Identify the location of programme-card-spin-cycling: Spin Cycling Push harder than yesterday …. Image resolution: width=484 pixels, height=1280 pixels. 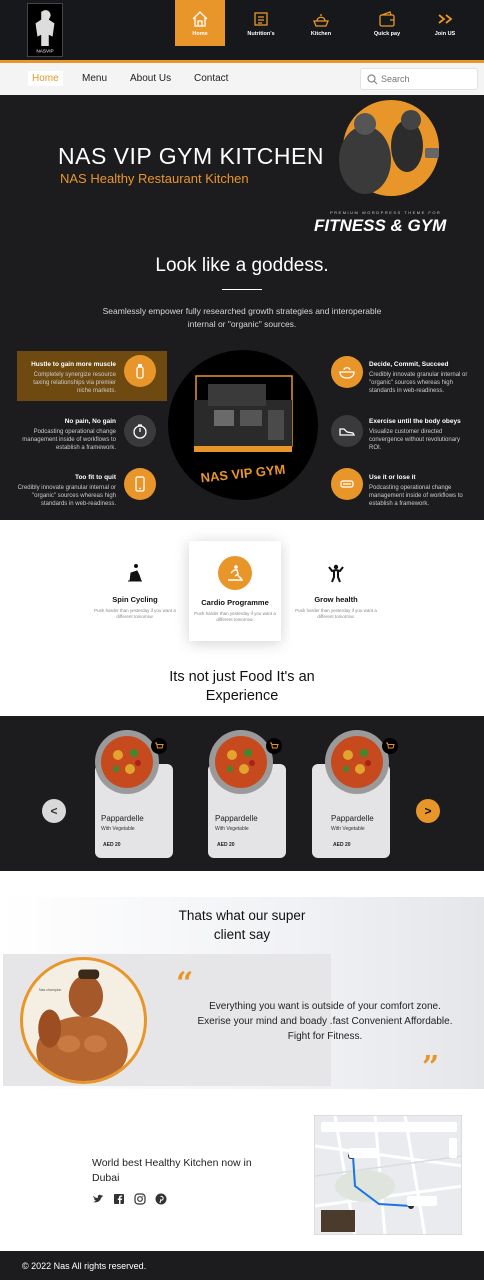
(135, 591).